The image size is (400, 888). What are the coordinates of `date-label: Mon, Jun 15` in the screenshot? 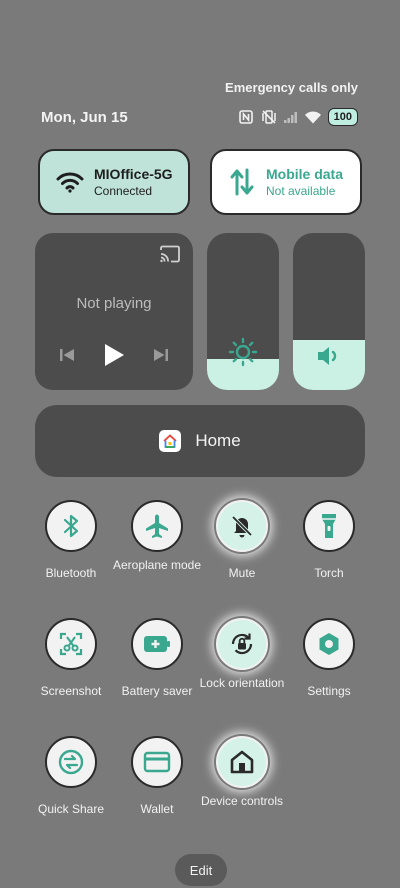 It's located at (84, 117).